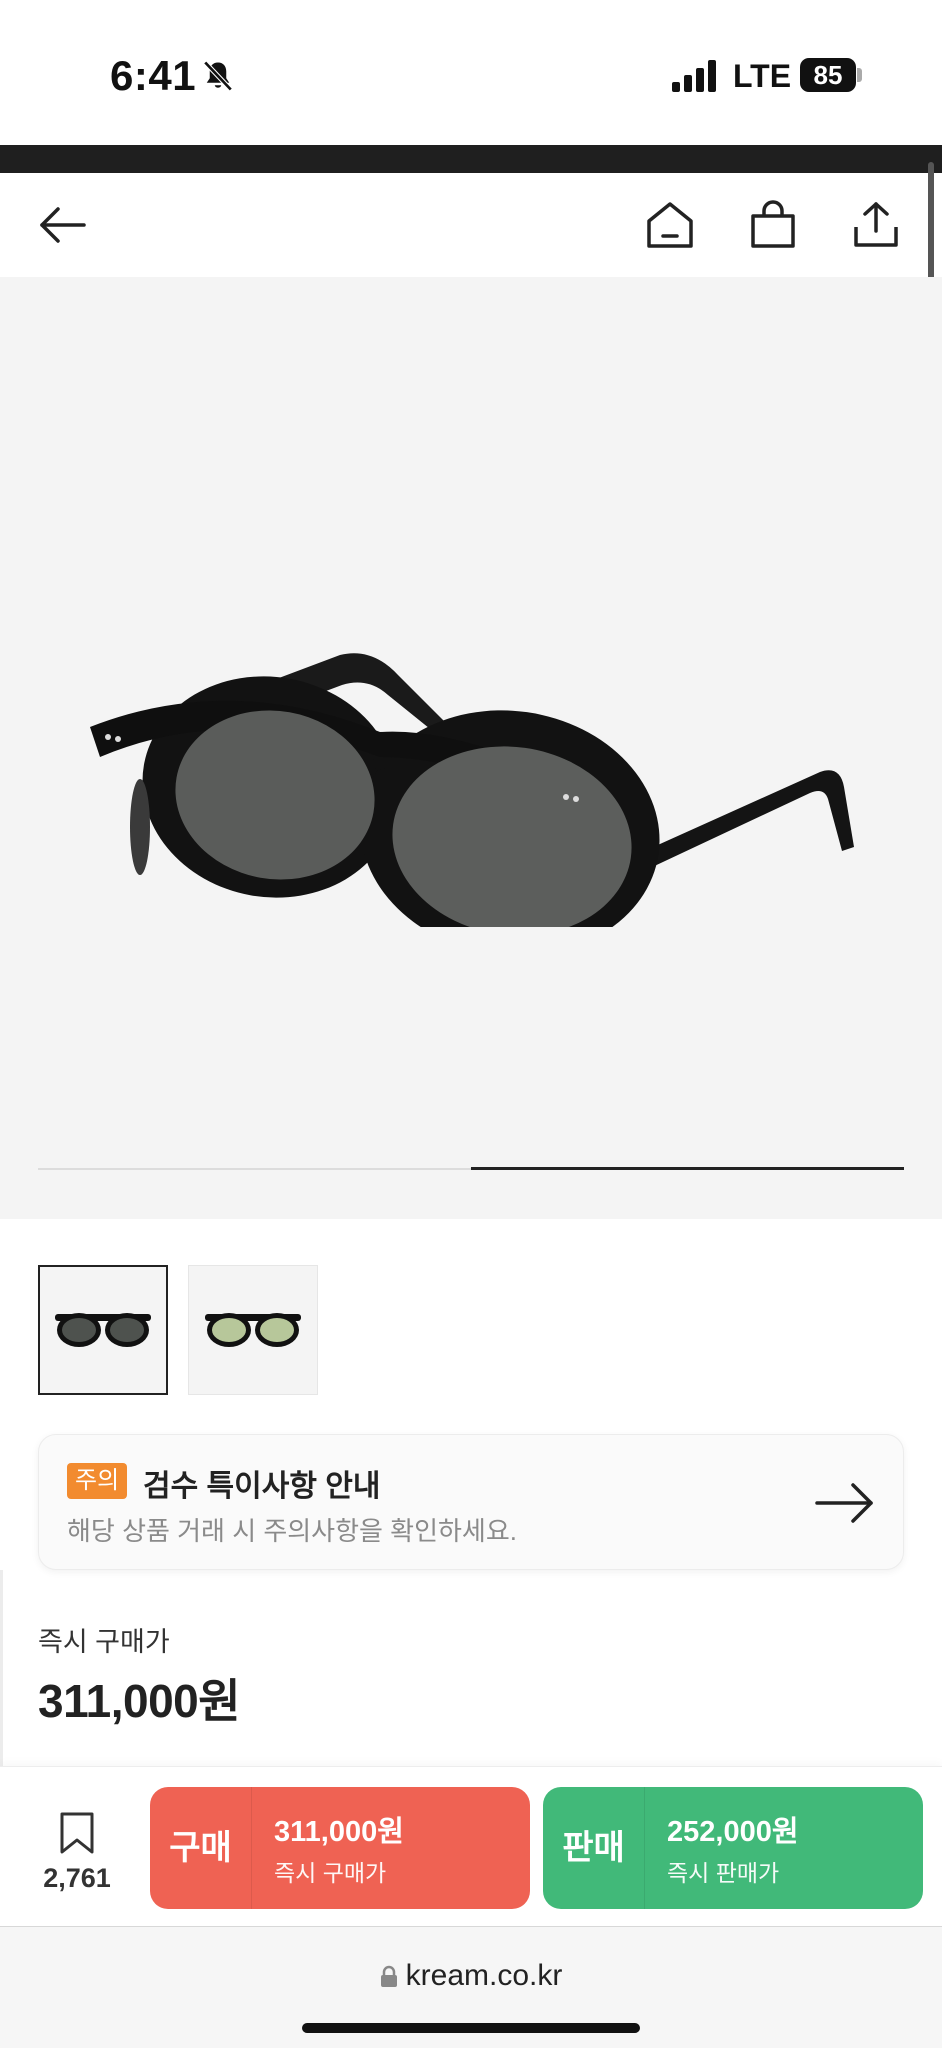 The image size is (942, 2048). What do you see at coordinates (77, 1833) in the screenshot?
I see `bookmark-icon` at bounding box center [77, 1833].